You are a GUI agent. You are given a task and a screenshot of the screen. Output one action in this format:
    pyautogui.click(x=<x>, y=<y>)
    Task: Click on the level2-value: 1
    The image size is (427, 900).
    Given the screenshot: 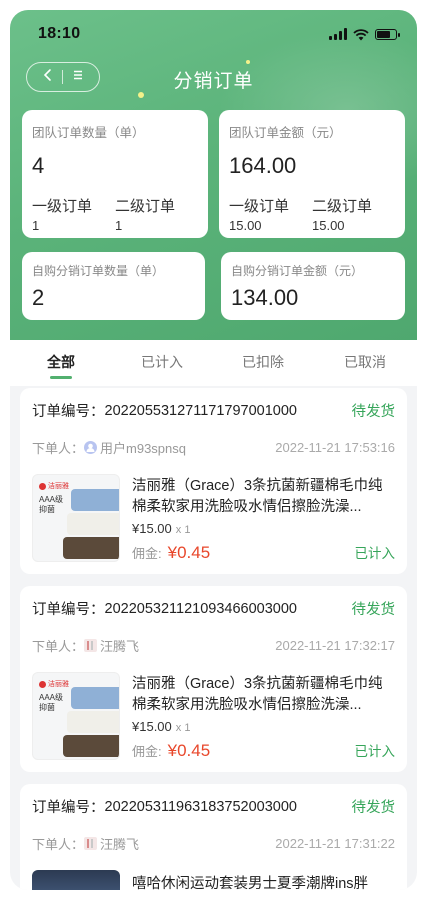 What is the action you would take?
    pyautogui.click(x=119, y=225)
    